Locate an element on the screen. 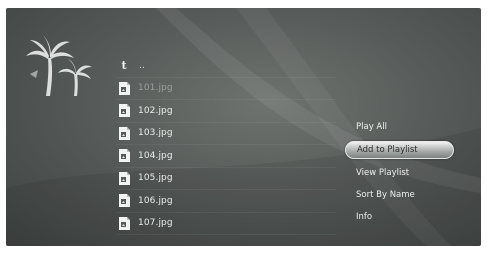 This screenshot has width=487, height=253. palm-tree-logo is located at coordinates (59, 65).